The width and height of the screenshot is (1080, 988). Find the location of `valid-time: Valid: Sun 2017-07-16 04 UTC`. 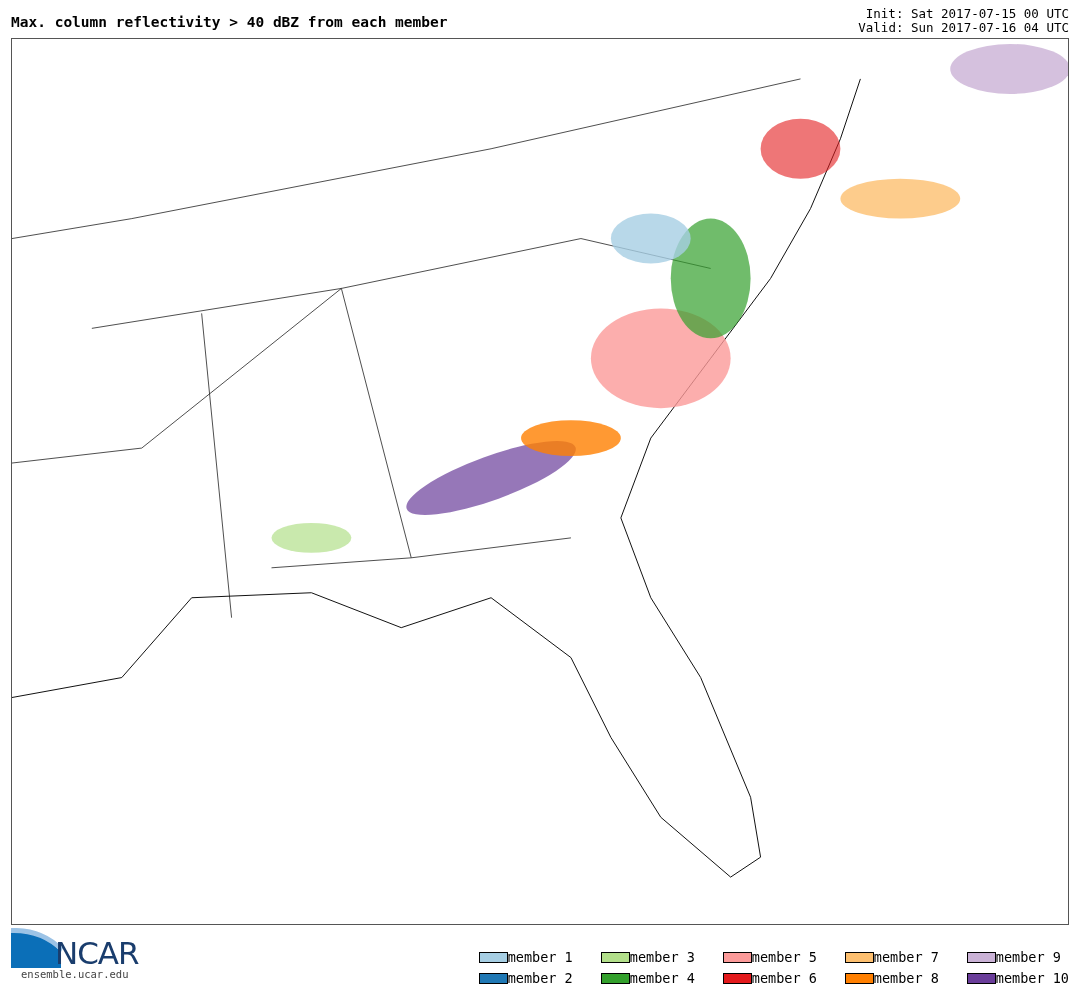

valid-time: Valid: Sun 2017-07-16 04 UTC is located at coordinates (963, 28).